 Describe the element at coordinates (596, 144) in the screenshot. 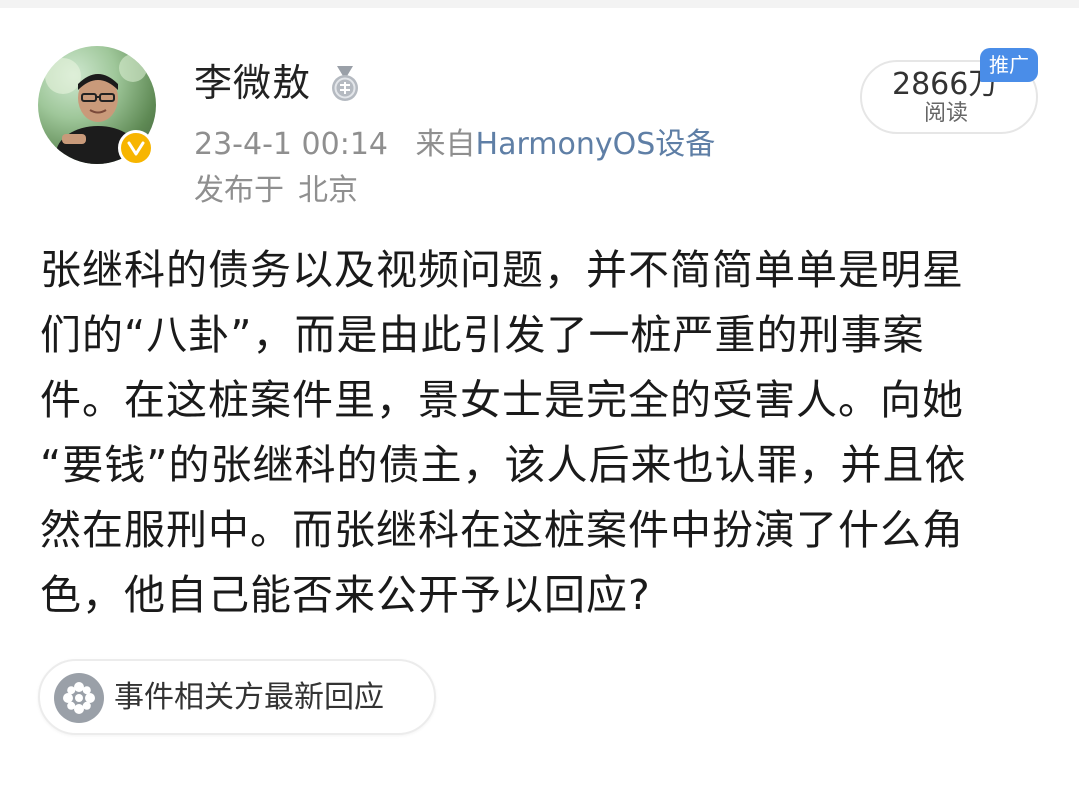

I see `device-link: HarmonyOS设备` at that location.